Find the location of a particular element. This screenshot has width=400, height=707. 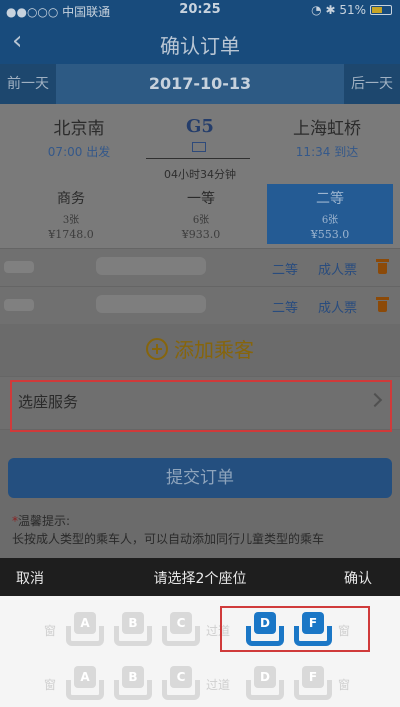

plus-circle-icon is located at coordinates (157, 348).